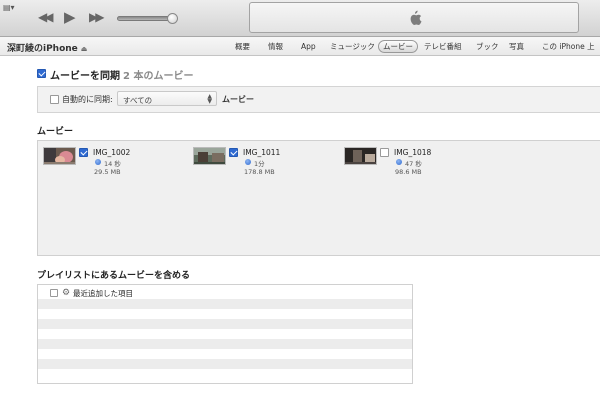  Describe the element at coordinates (97, 17) in the screenshot. I see `next-icon: ▶▶` at that location.